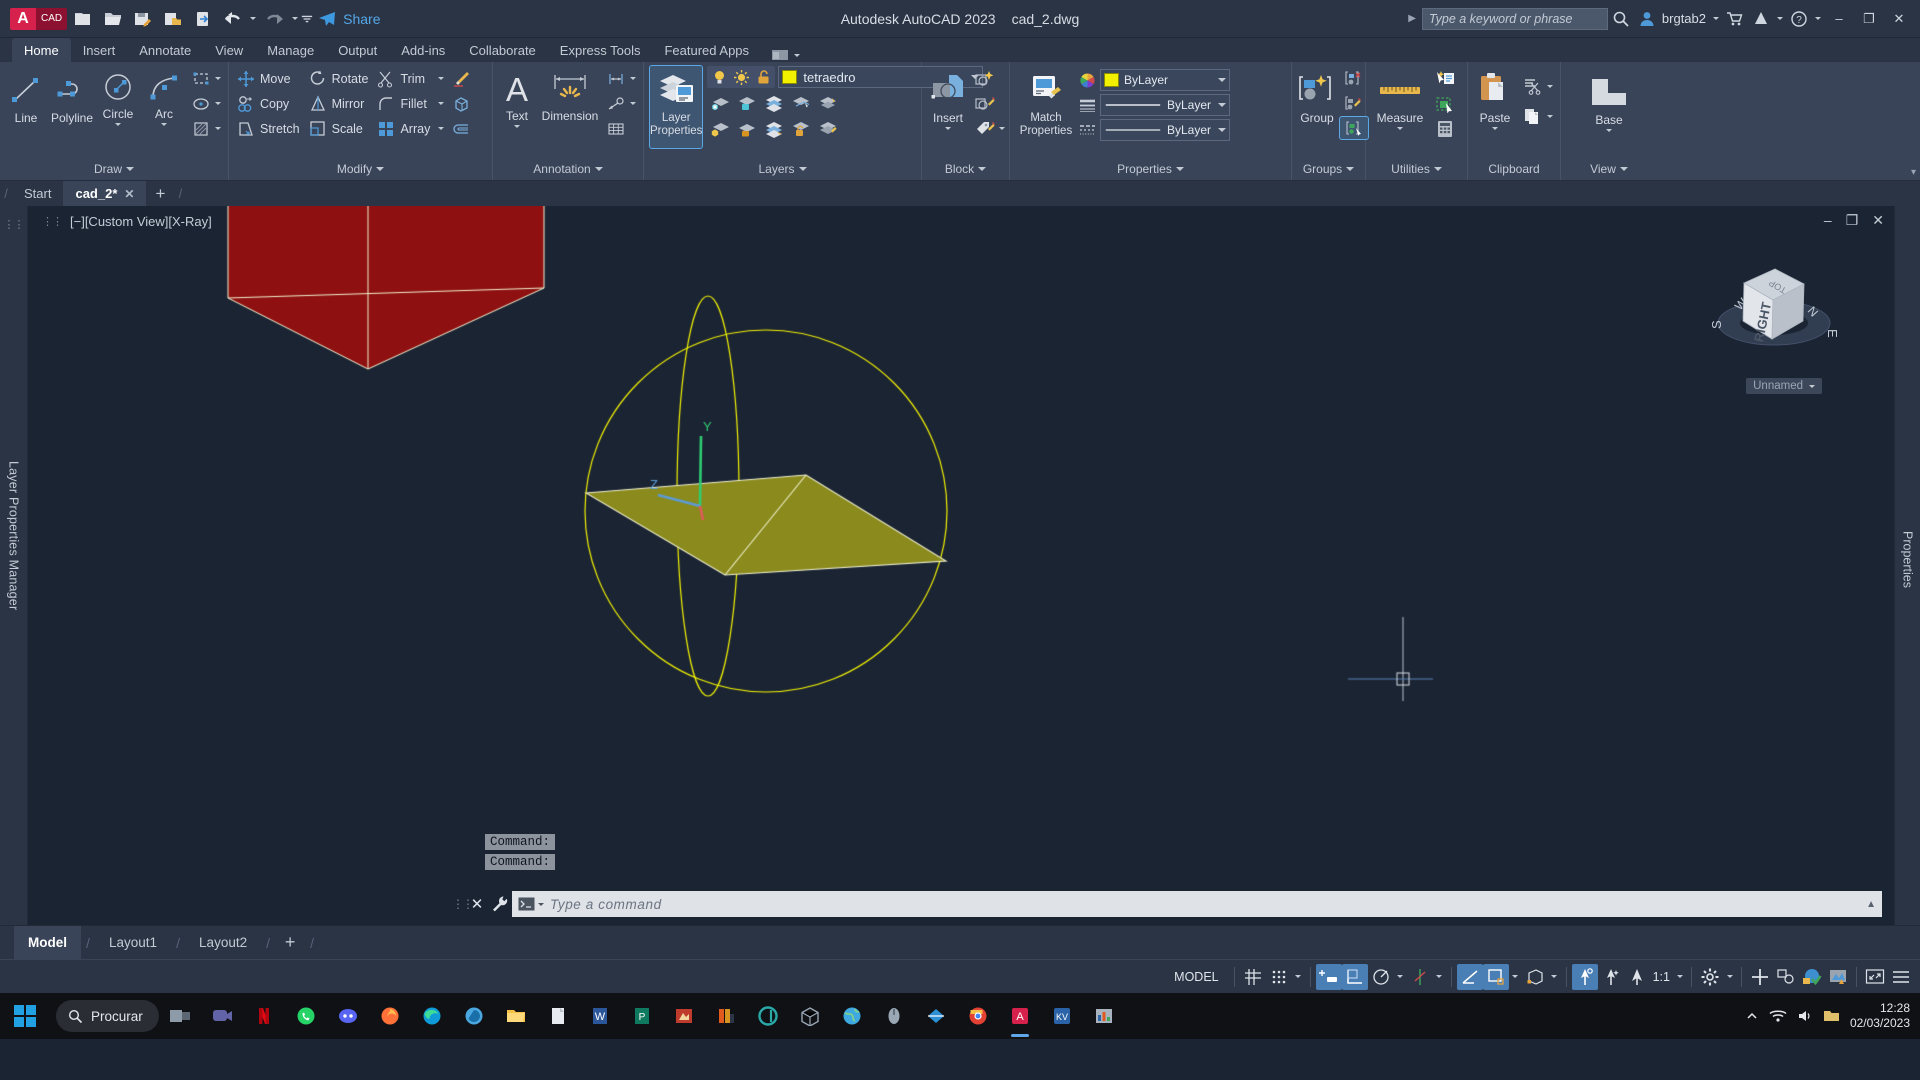 Image resolution: width=1920 pixels, height=1080 pixels. What do you see at coordinates (206, 78) in the screenshot?
I see `ribbon-rectangle-button` at bounding box center [206, 78].